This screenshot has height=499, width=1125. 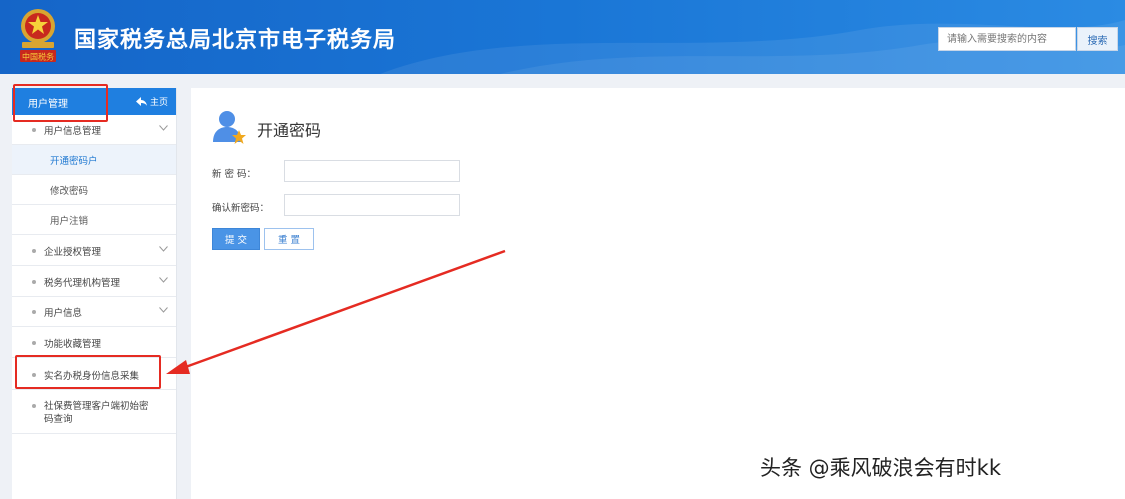 I want to click on new-password-input, so click(x=372, y=171).